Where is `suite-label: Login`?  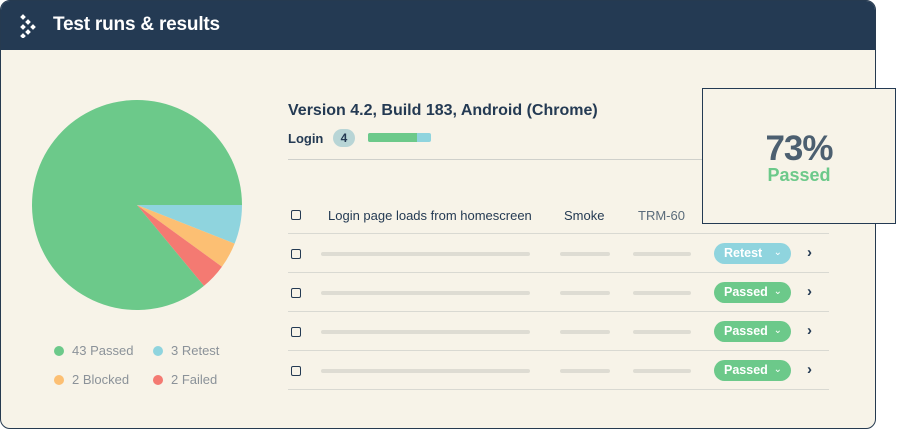 suite-label: Login is located at coordinates (305, 138).